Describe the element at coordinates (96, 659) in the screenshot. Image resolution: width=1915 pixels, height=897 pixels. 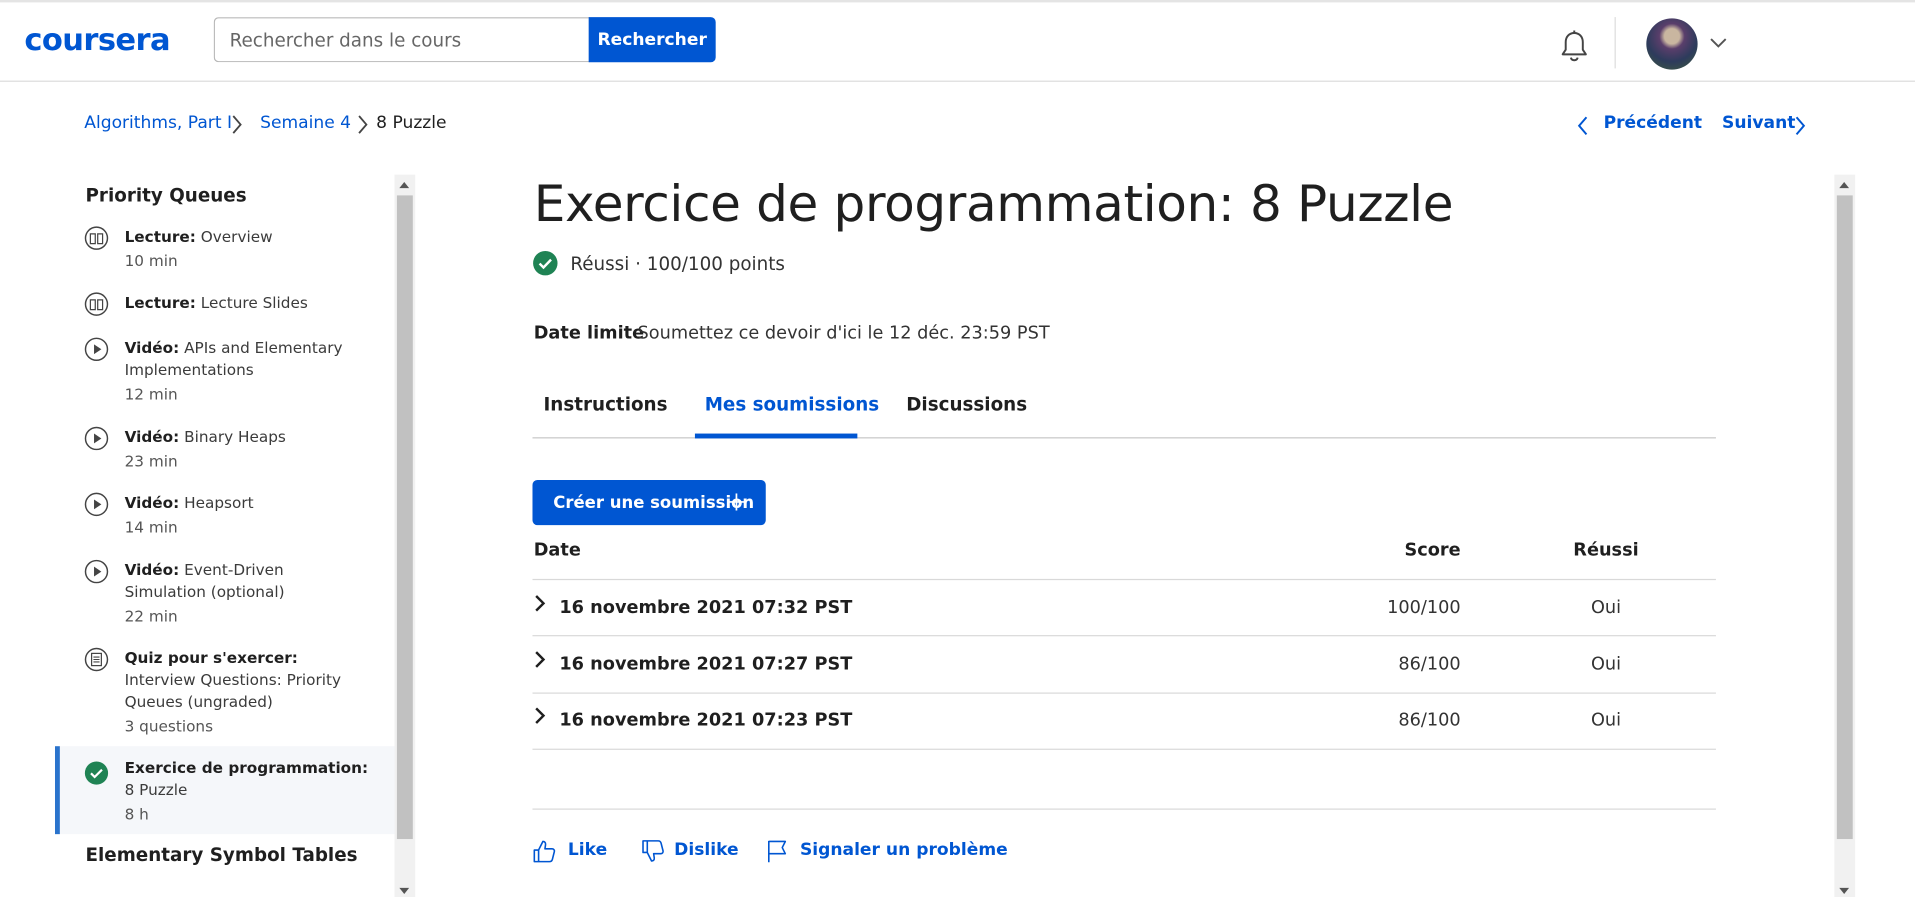
I see `quiz-icon` at that location.